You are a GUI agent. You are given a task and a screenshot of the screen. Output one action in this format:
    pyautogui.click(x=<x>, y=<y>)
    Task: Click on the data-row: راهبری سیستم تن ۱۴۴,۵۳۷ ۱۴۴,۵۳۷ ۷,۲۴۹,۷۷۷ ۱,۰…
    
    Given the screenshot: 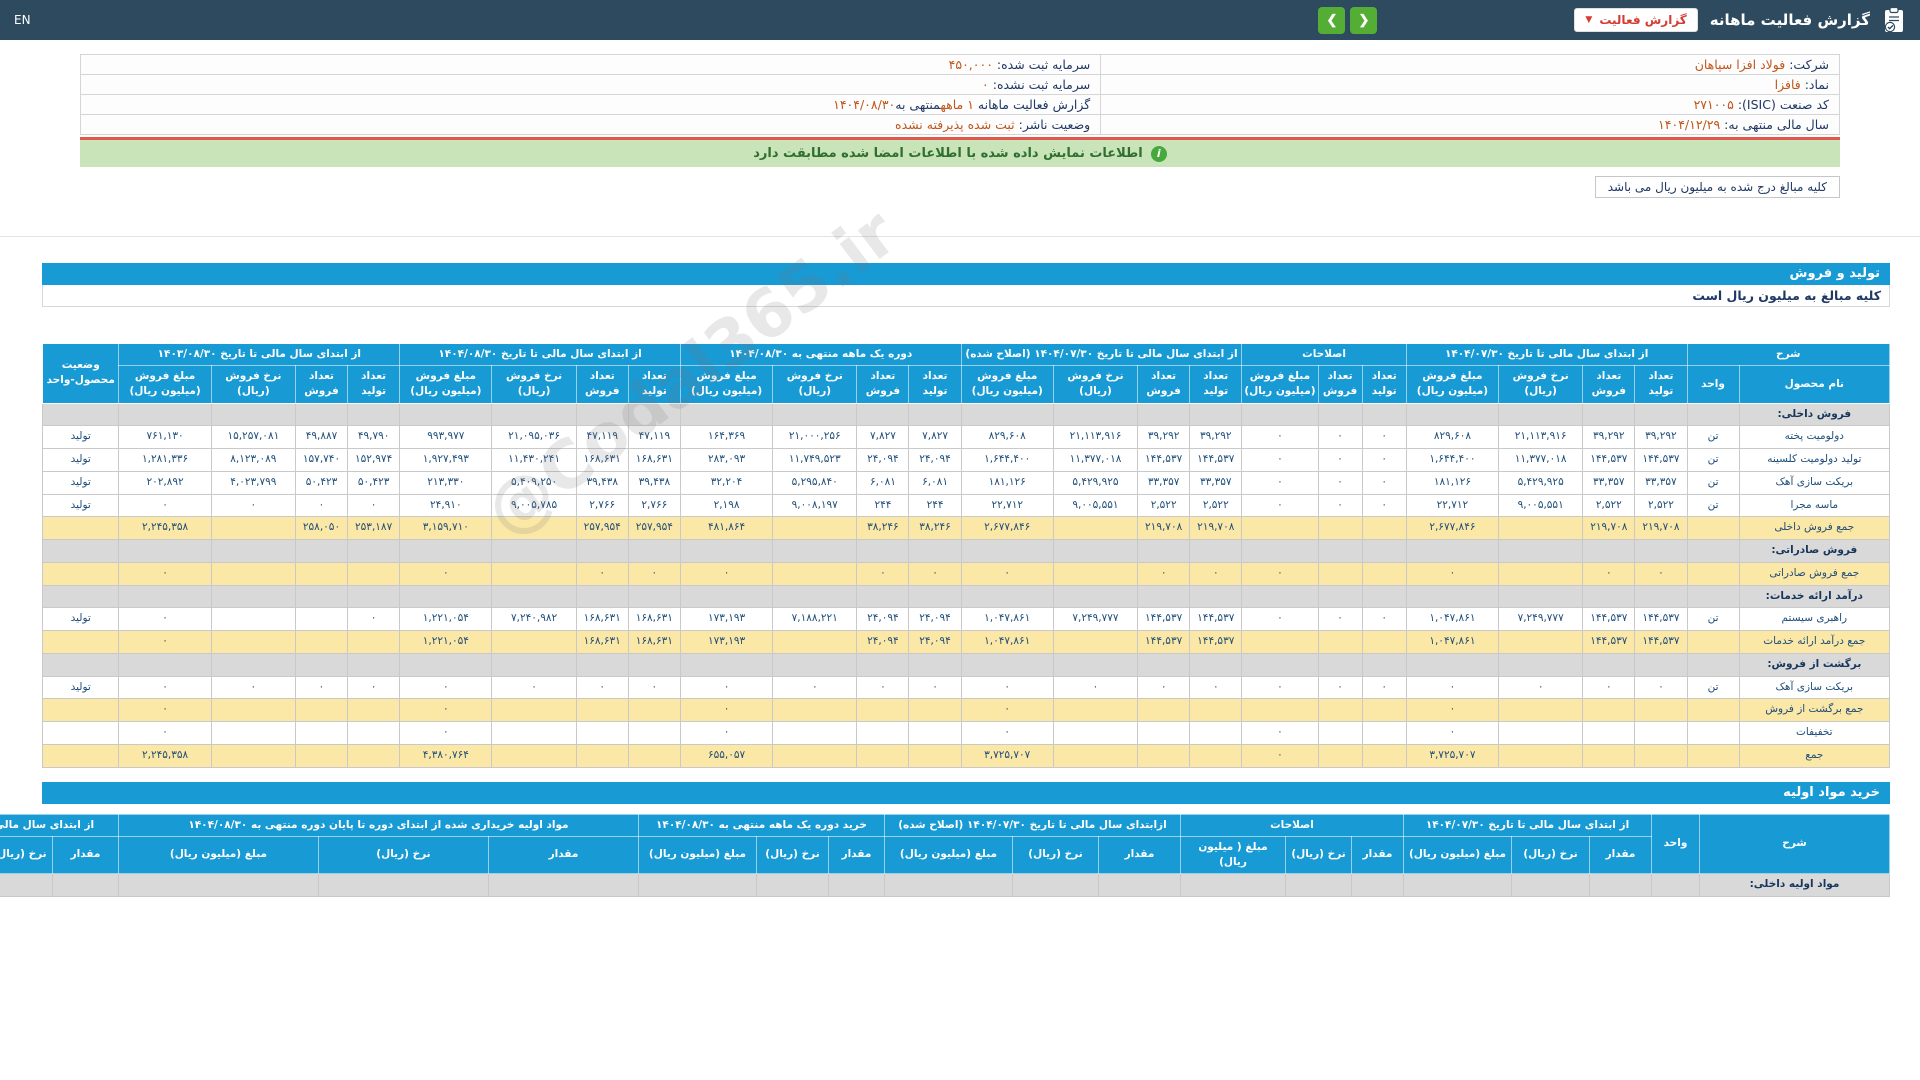 What is the action you would take?
    pyautogui.click(x=966, y=619)
    